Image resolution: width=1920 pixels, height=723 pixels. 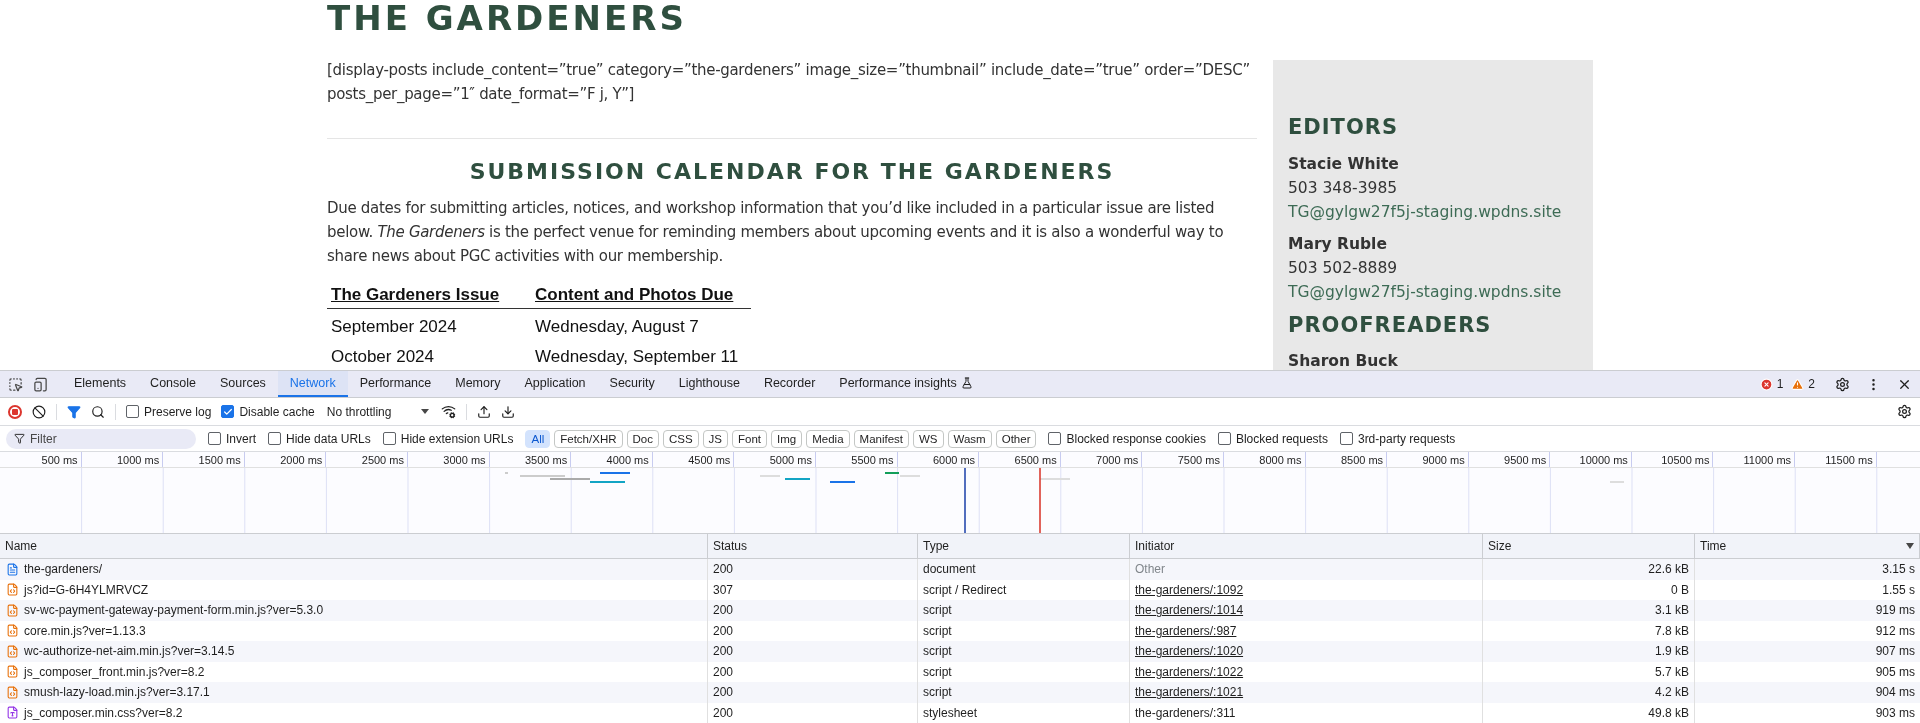 What do you see at coordinates (1390, 325) in the screenshot?
I see `sidebar-heading: PROOFREADERS` at bounding box center [1390, 325].